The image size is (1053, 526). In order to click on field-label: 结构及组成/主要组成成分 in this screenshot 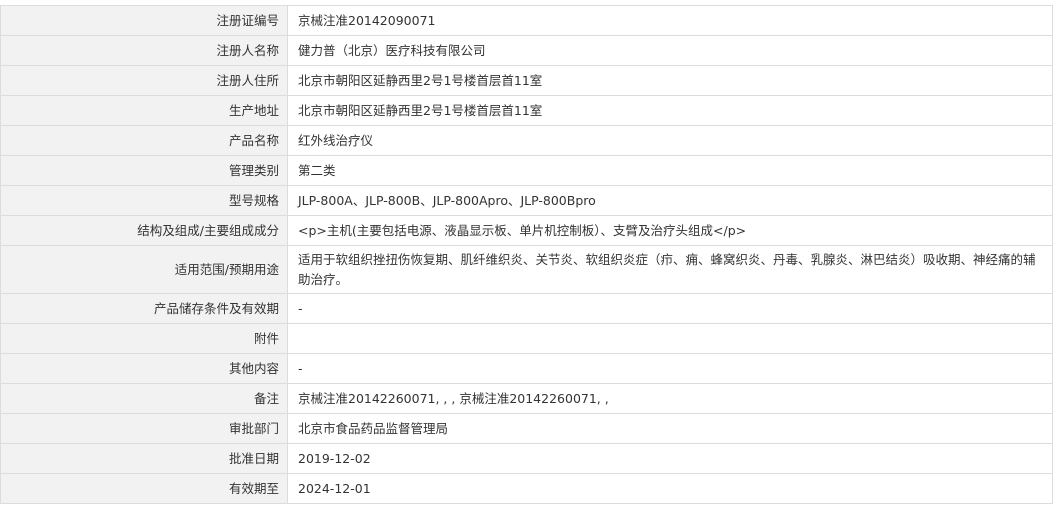, I will do `click(144, 230)`.